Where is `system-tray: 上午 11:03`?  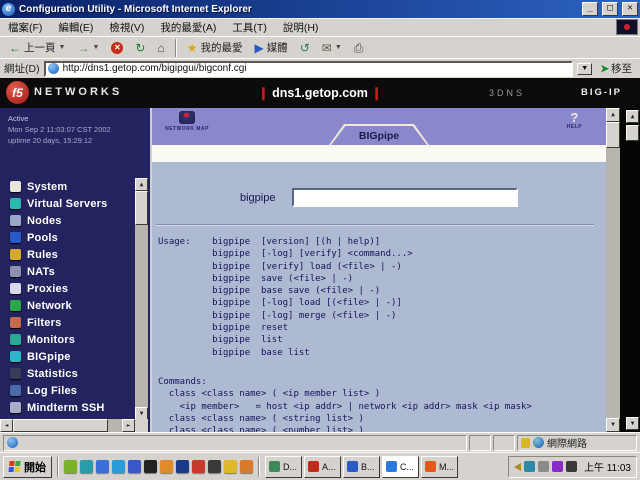 system-tray: 上午 11:03 is located at coordinates (572, 466).